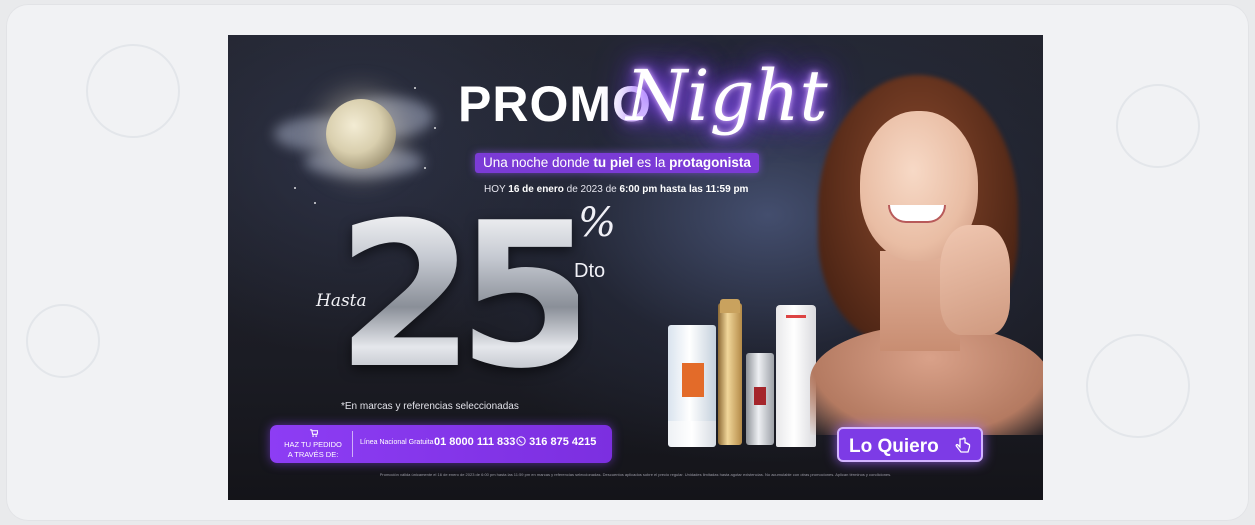 The image size is (1255, 525). Describe the element at coordinates (314, 433) in the screenshot. I see `cart-icon` at that location.